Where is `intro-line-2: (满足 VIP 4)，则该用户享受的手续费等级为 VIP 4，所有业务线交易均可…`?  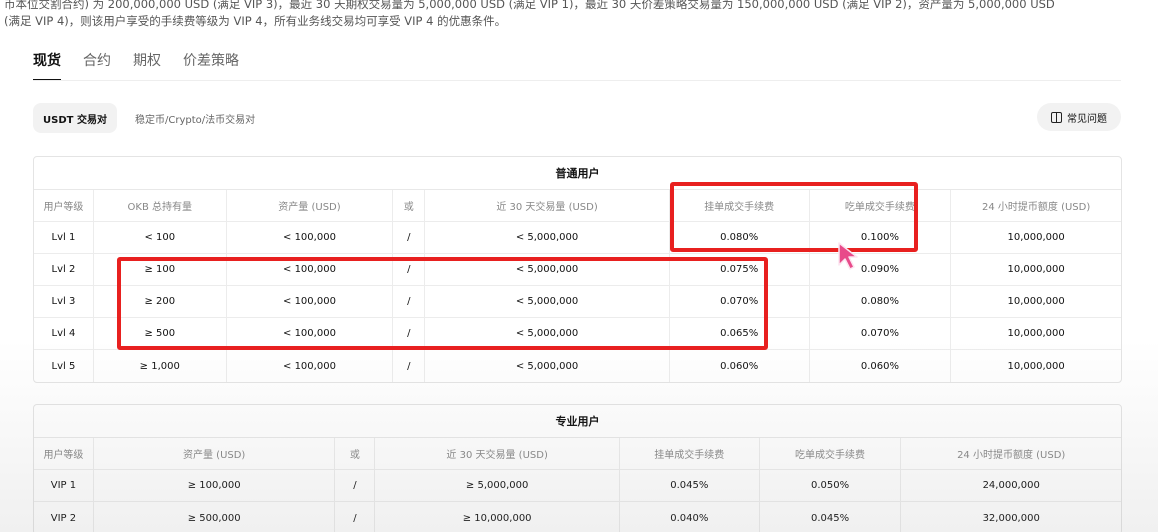
intro-line-2: (满足 VIP 4)，则该用户享受的手续费等级为 VIP 4，所有业务线交易均可… is located at coordinates (255, 21).